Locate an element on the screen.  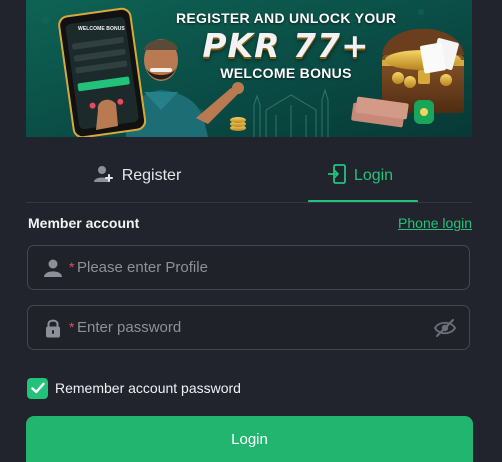
password-input is located at coordinates (247, 327).